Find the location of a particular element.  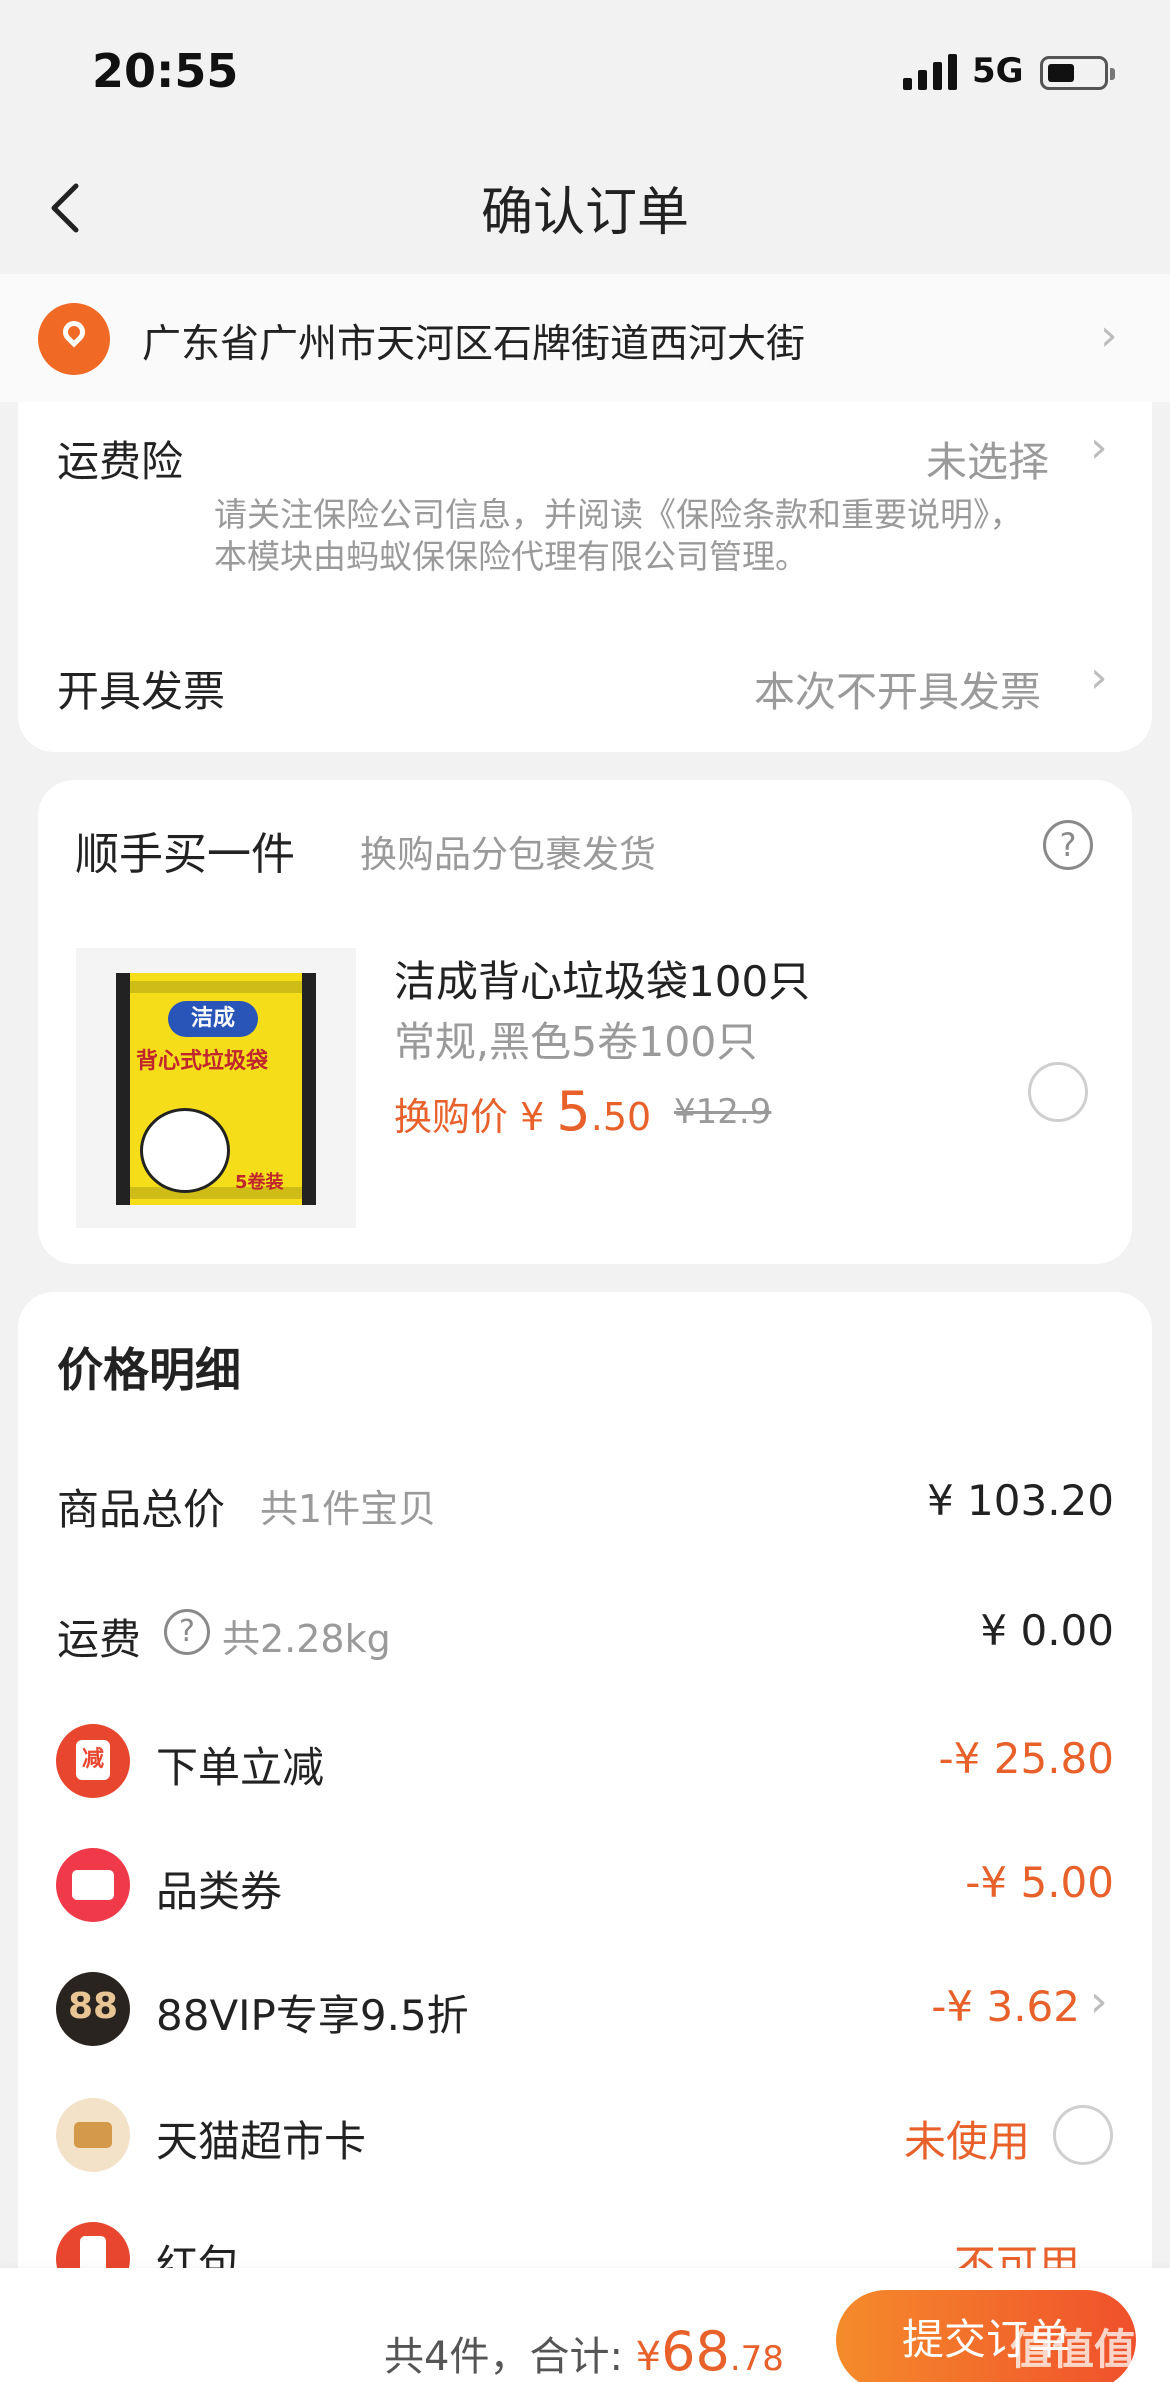

price-detail-title: 价格明细 is located at coordinates (149, 1370).